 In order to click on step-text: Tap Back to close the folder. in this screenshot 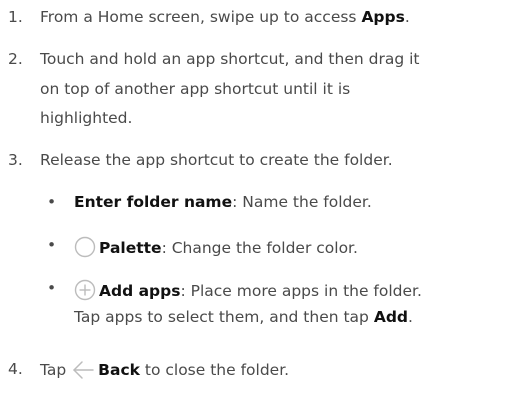, I will do `click(165, 370)`.